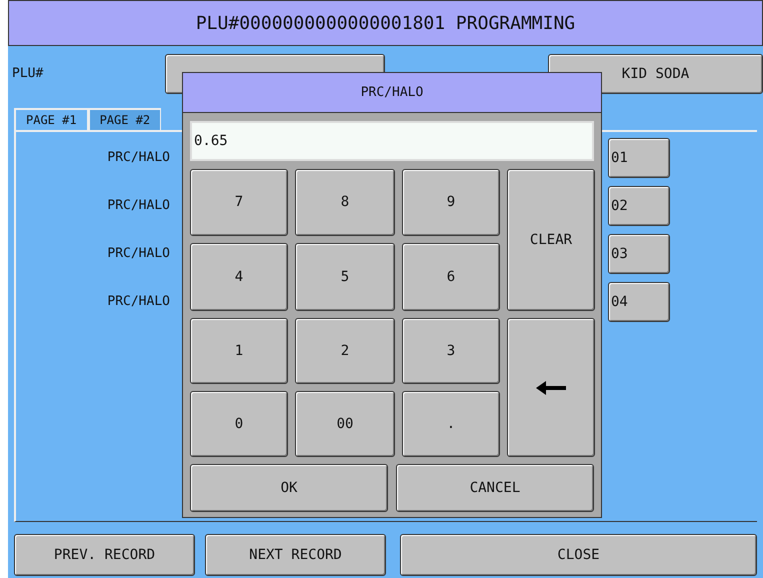 The height and width of the screenshot is (578, 763). Describe the element at coordinates (392, 93) in the screenshot. I see `dialog-title: PRC/HALO` at that location.